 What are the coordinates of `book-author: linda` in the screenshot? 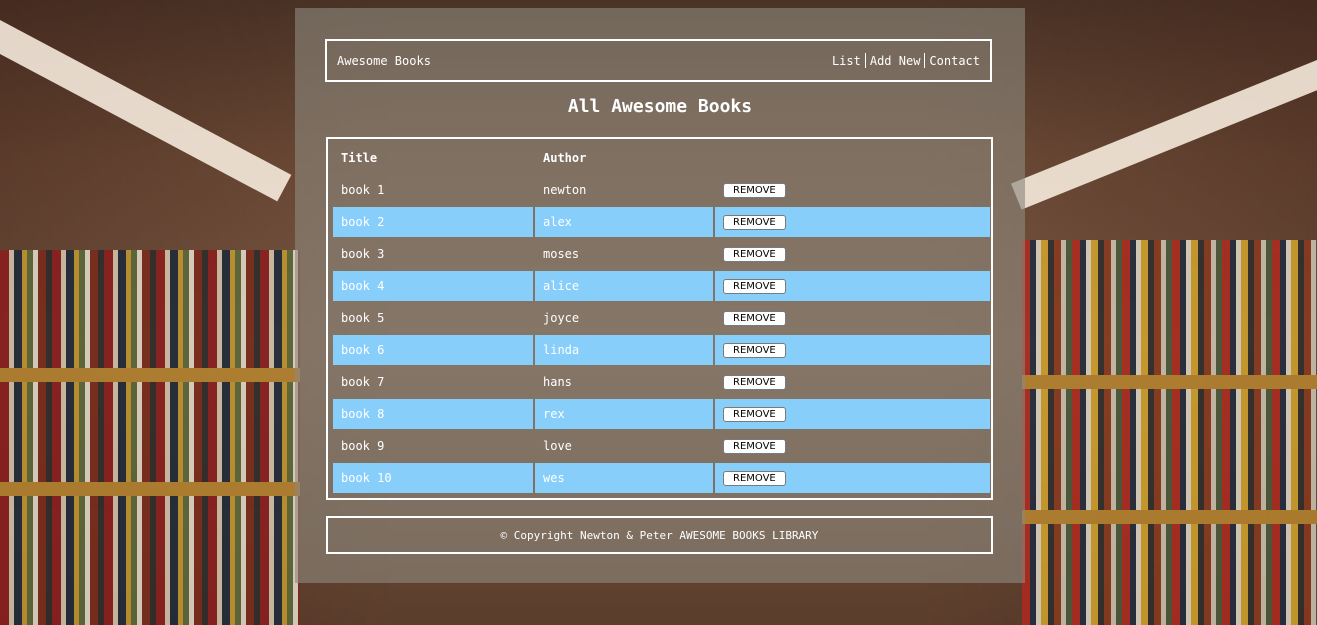 It's located at (624, 350).